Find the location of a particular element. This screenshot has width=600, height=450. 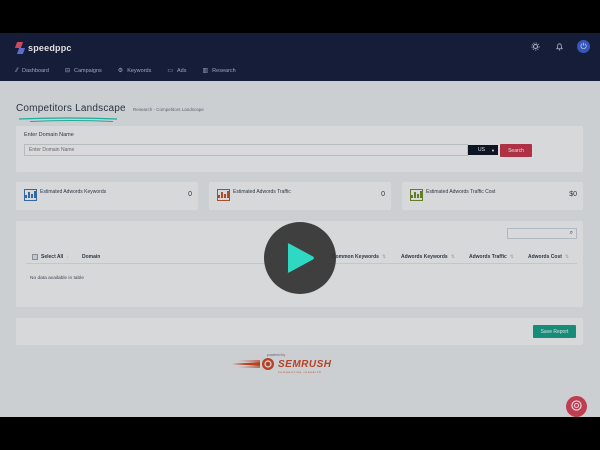

play-button is located at coordinates (300, 258).